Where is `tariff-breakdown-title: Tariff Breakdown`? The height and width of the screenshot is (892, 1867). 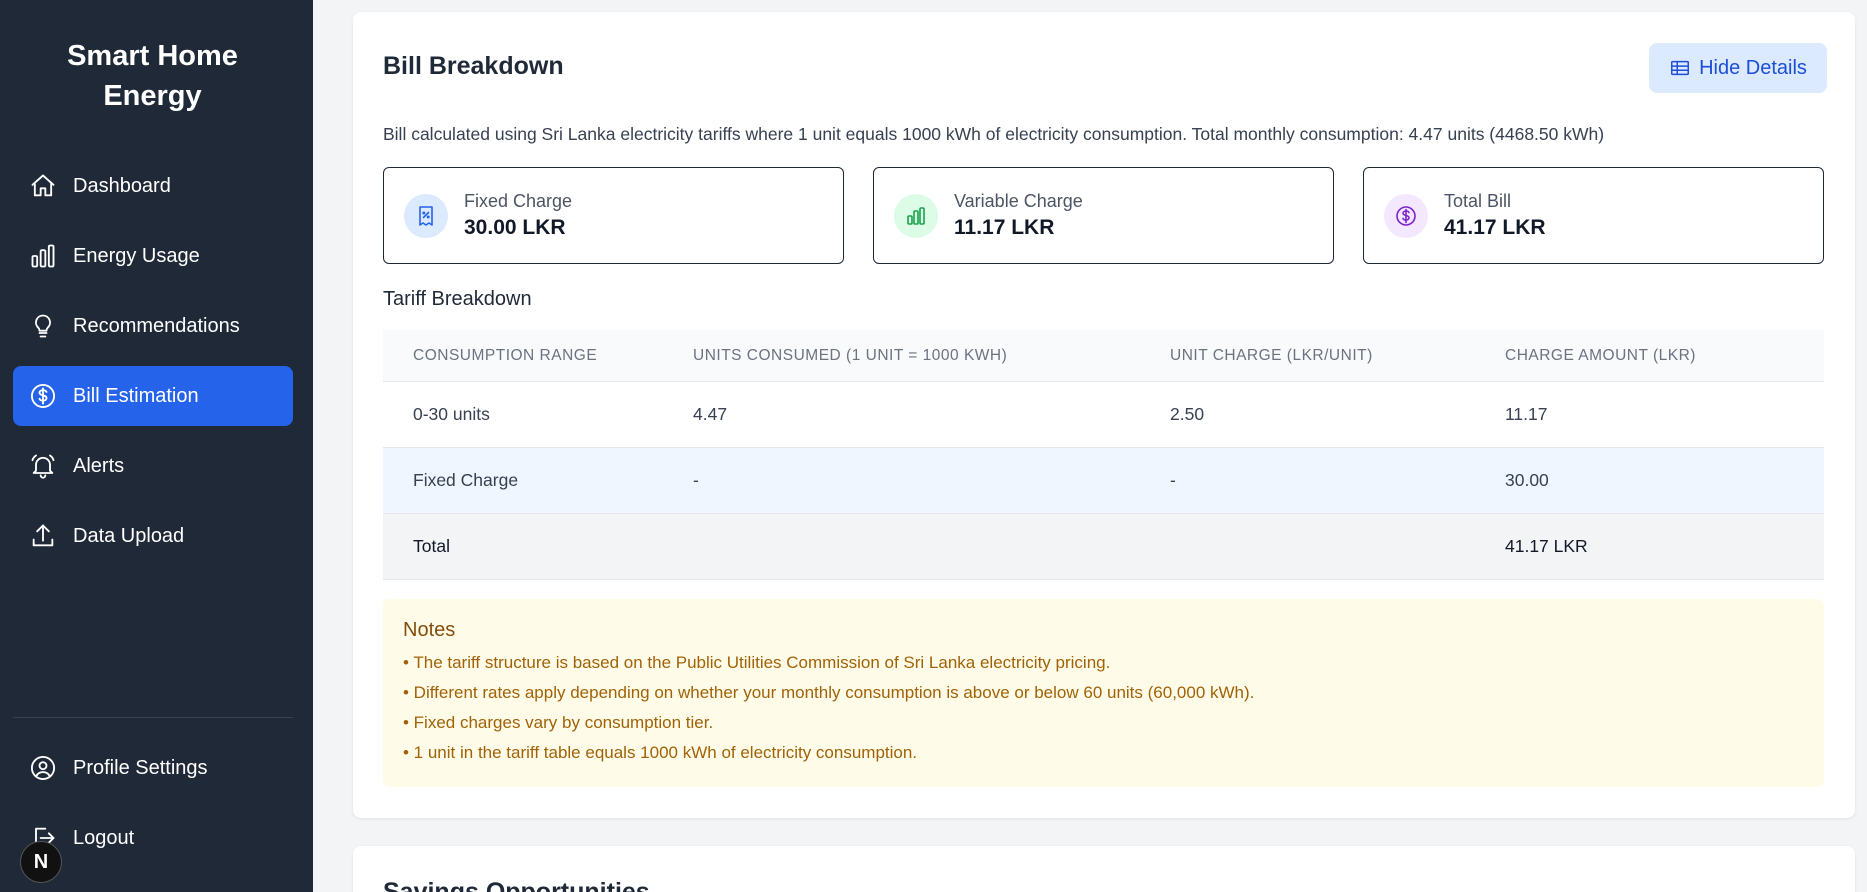
tariff-breakdown-title: Tariff Breakdown is located at coordinates (457, 299).